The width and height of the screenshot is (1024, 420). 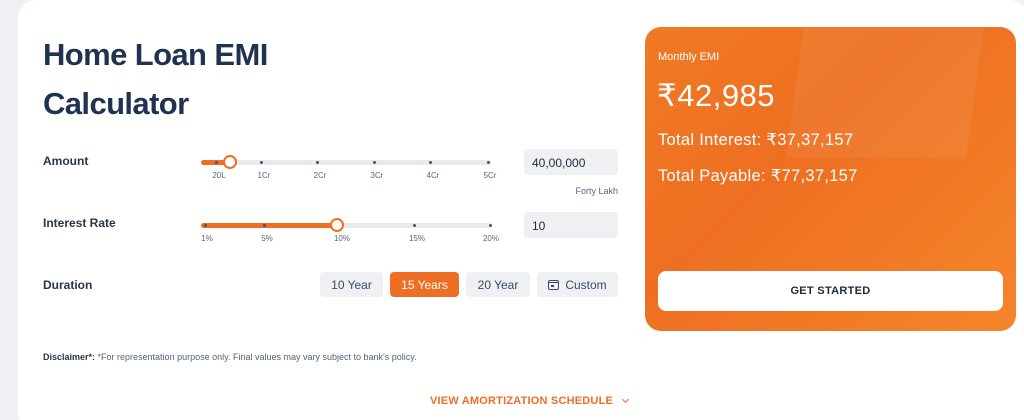 What do you see at coordinates (346, 162) in the screenshot?
I see `amount-slider-track` at bounding box center [346, 162].